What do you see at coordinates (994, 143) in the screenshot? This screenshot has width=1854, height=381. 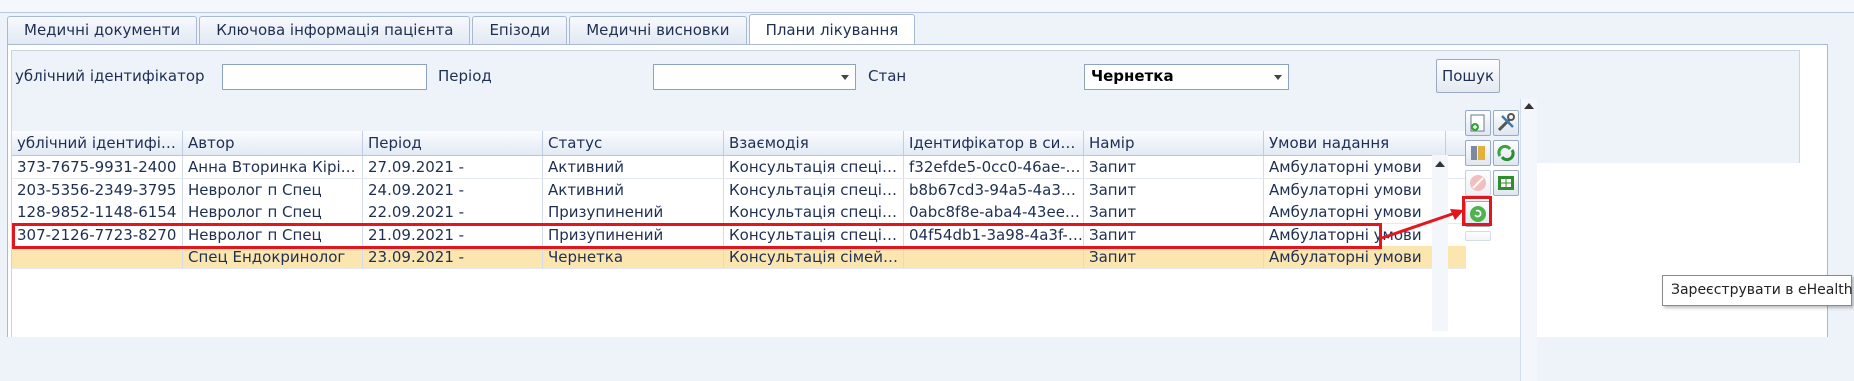 I see `column-header-ehealth-id: Ідентифікатор в системі "eHe` at bounding box center [994, 143].